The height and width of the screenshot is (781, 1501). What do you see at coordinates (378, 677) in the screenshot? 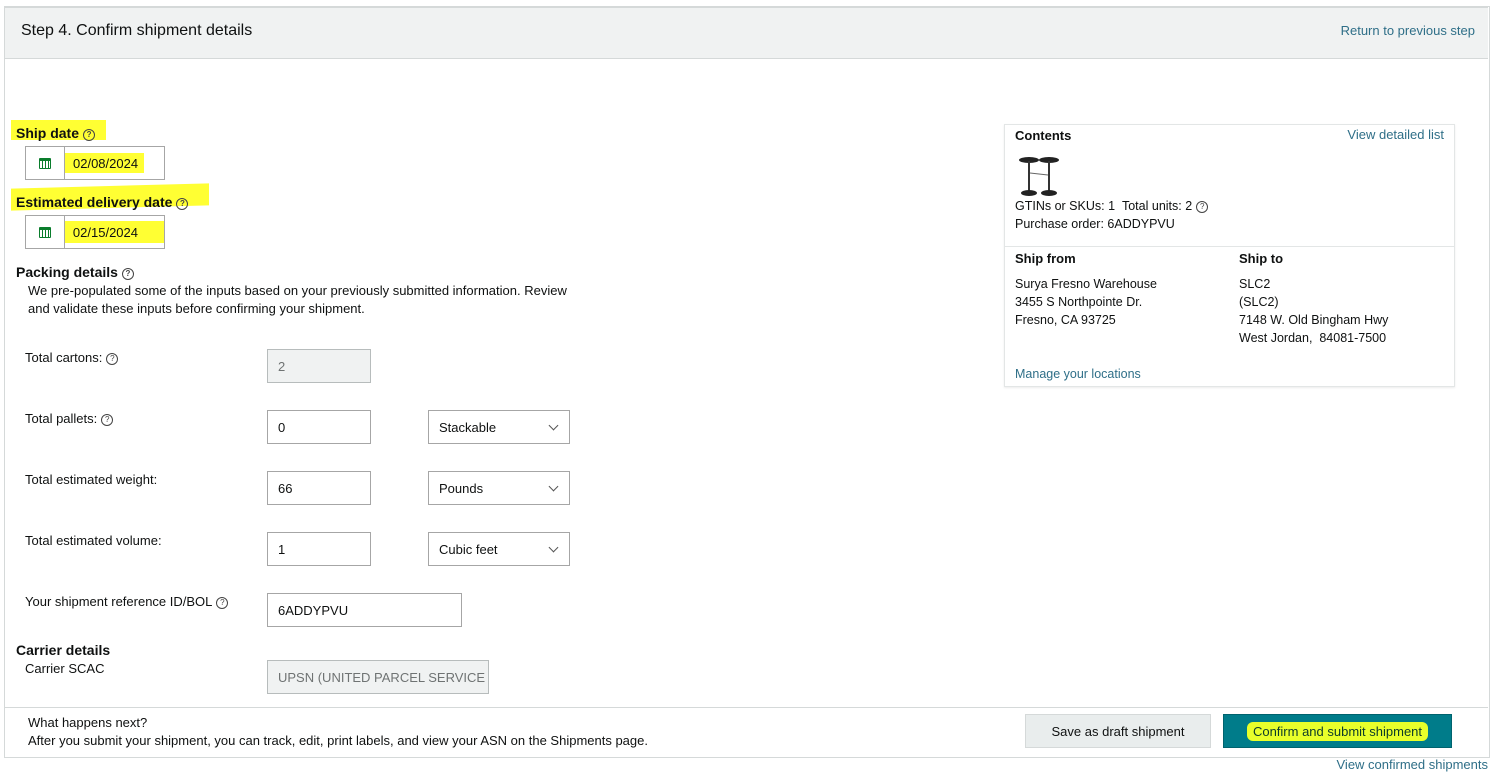
I see `carrier-scac-input: UPSN (UNITED PARCEL SERVICE IN` at bounding box center [378, 677].